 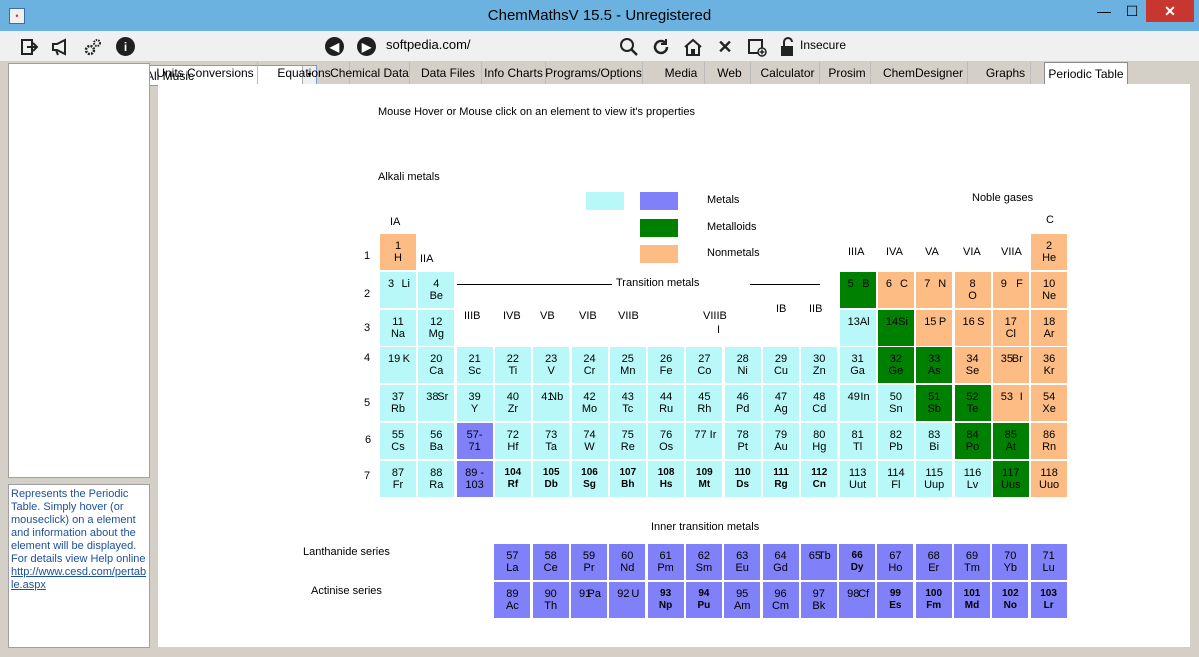 I want to click on element-103: 89 -103, so click(x=474, y=478).